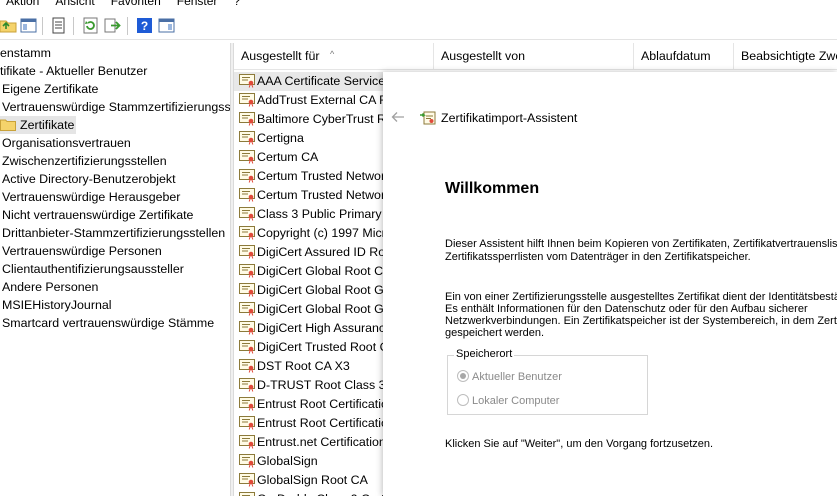 The width and height of the screenshot is (837, 496). I want to click on radio-local-machine: Lokaler Computer, so click(508, 400).